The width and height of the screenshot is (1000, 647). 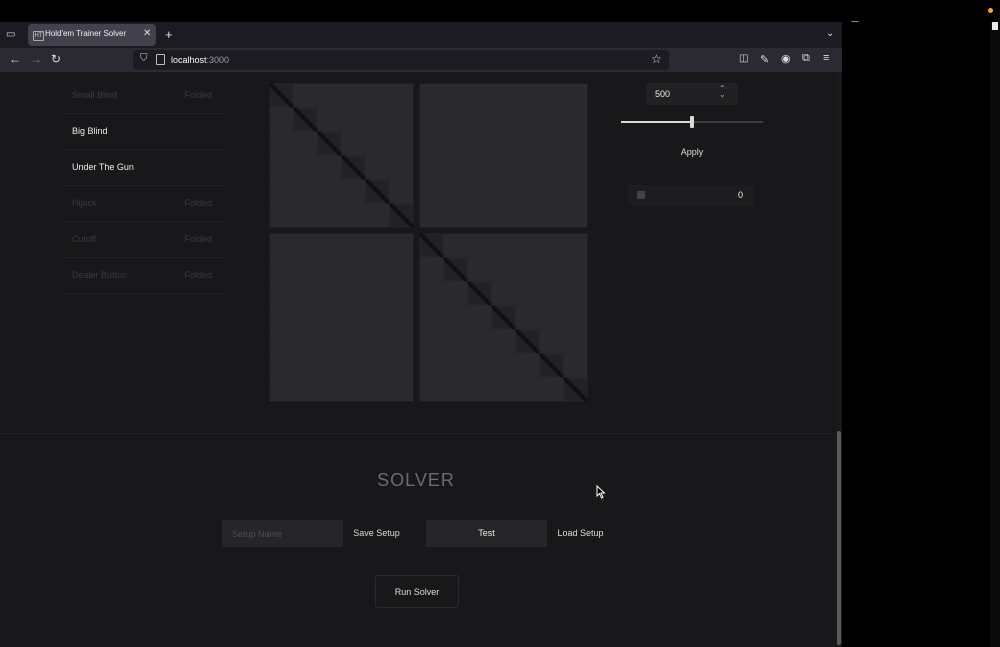 I want to click on position-item: Dealer Button Folded, so click(x=143, y=276).